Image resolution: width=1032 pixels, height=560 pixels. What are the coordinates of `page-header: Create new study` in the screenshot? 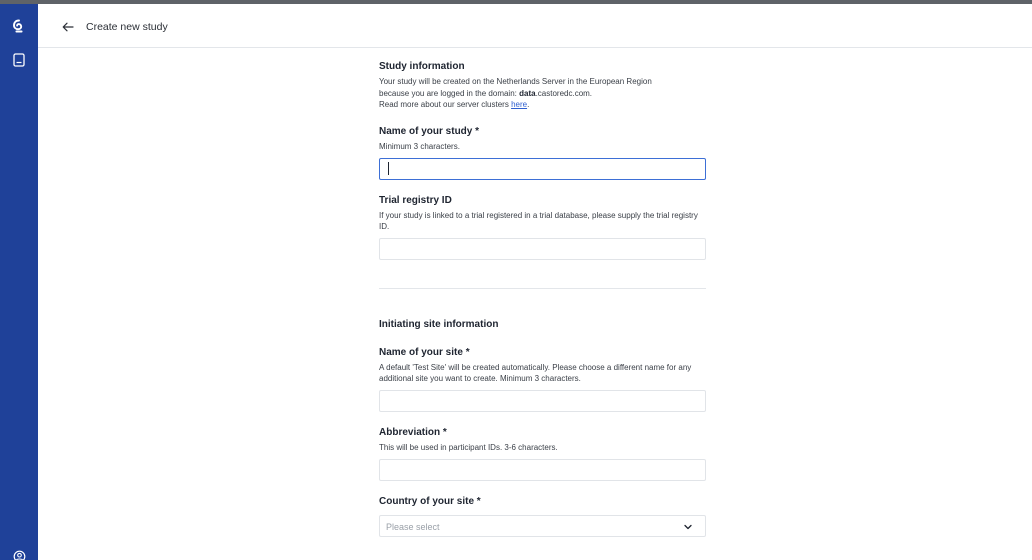 It's located at (535, 26).